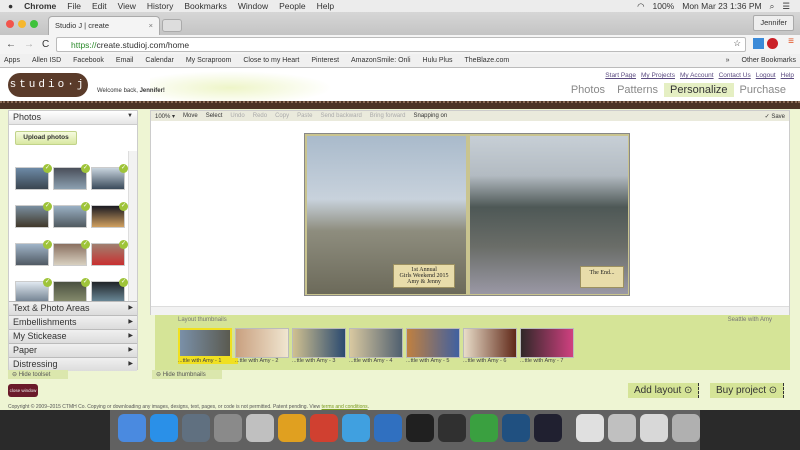  Describe the element at coordinates (45, 44) in the screenshot. I see `reload-icon: C` at that location.